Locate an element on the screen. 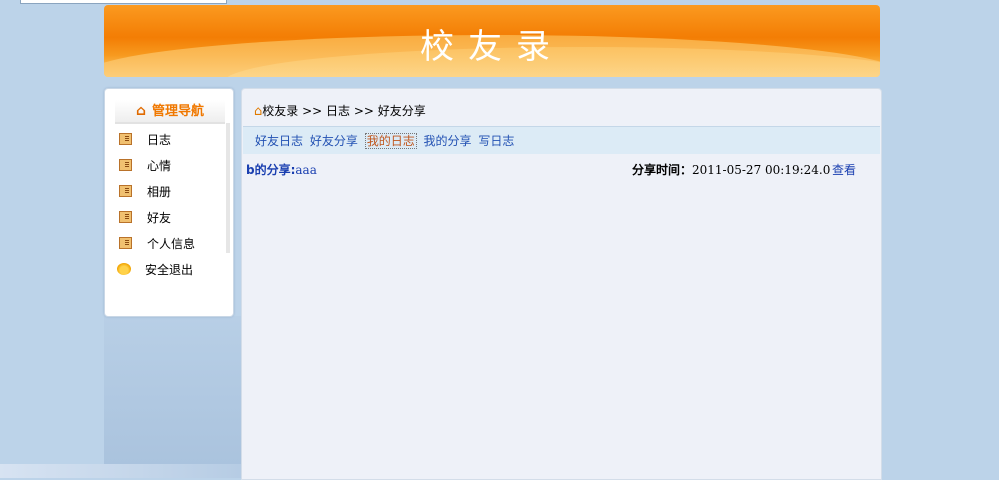  sidebar-item-diary: 日志 is located at coordinates (167, 140).